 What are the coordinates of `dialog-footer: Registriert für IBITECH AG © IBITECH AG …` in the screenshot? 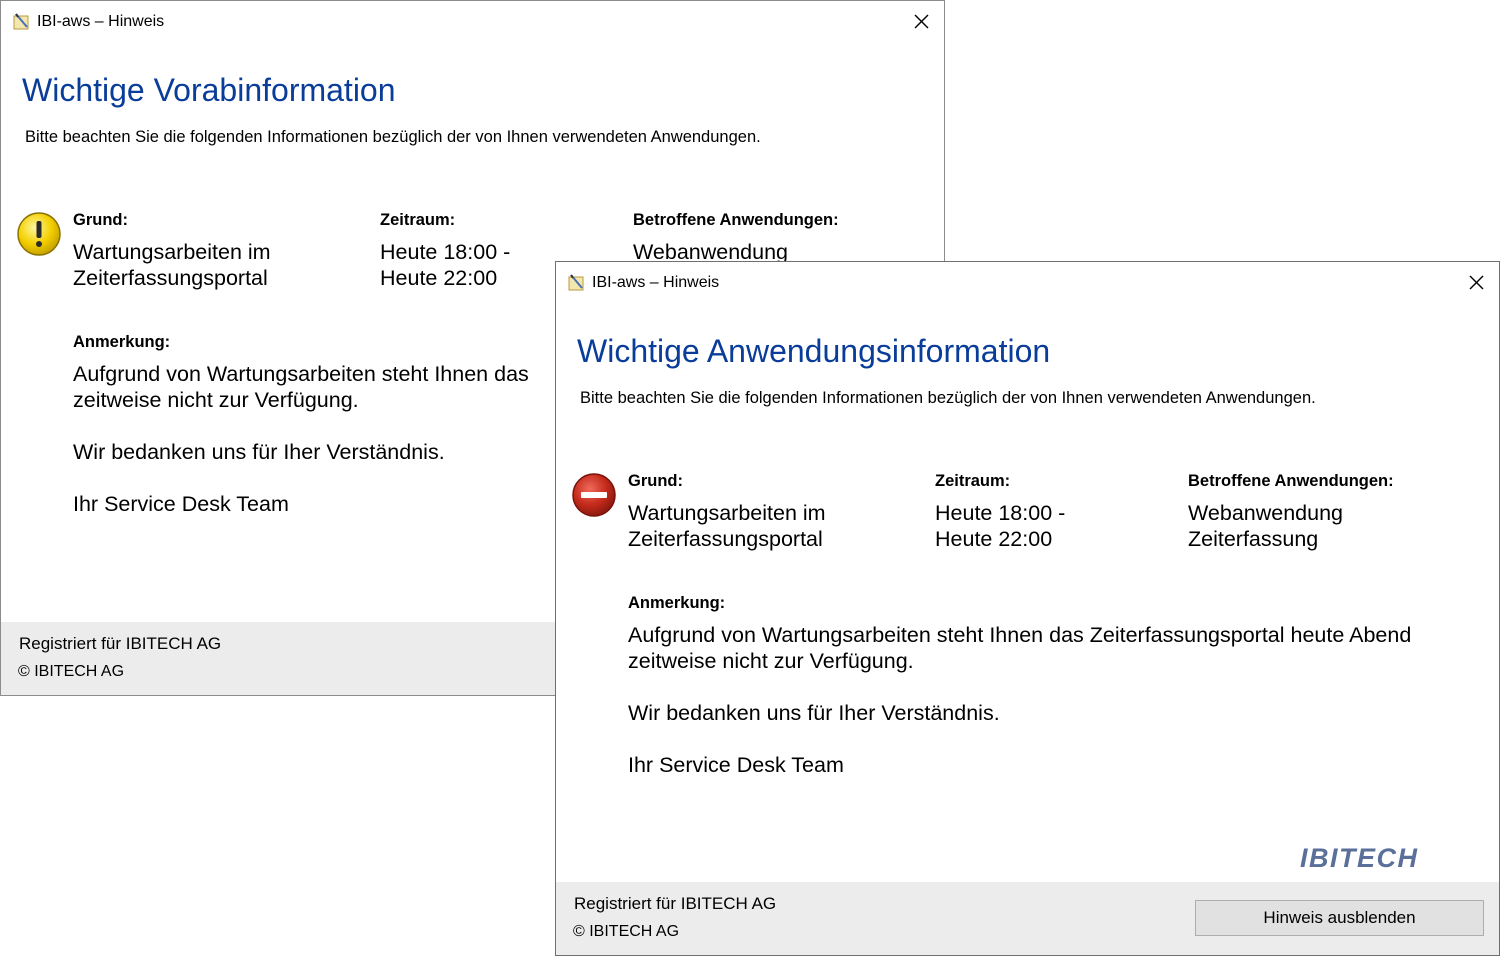 It's located at (1027, 918).